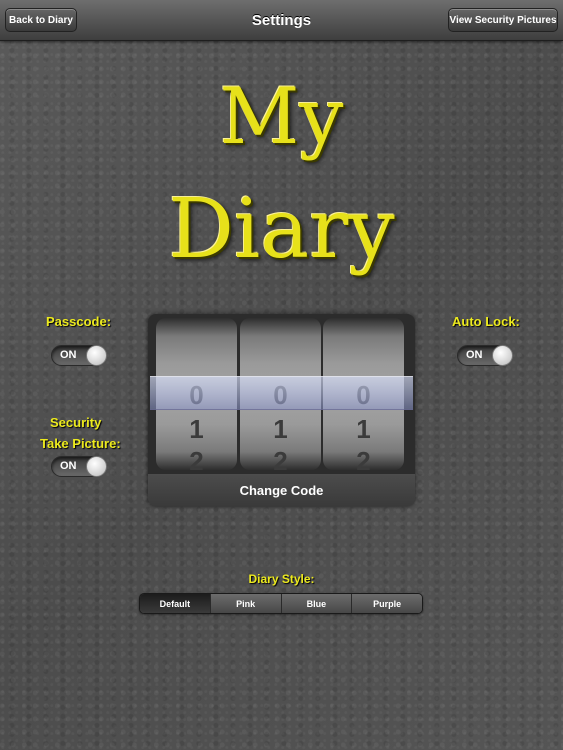  What do you see at coordinates (79, 466) in the screenshot?
I see `take-picture-toggle: ON` at bounding box center [79, 466].